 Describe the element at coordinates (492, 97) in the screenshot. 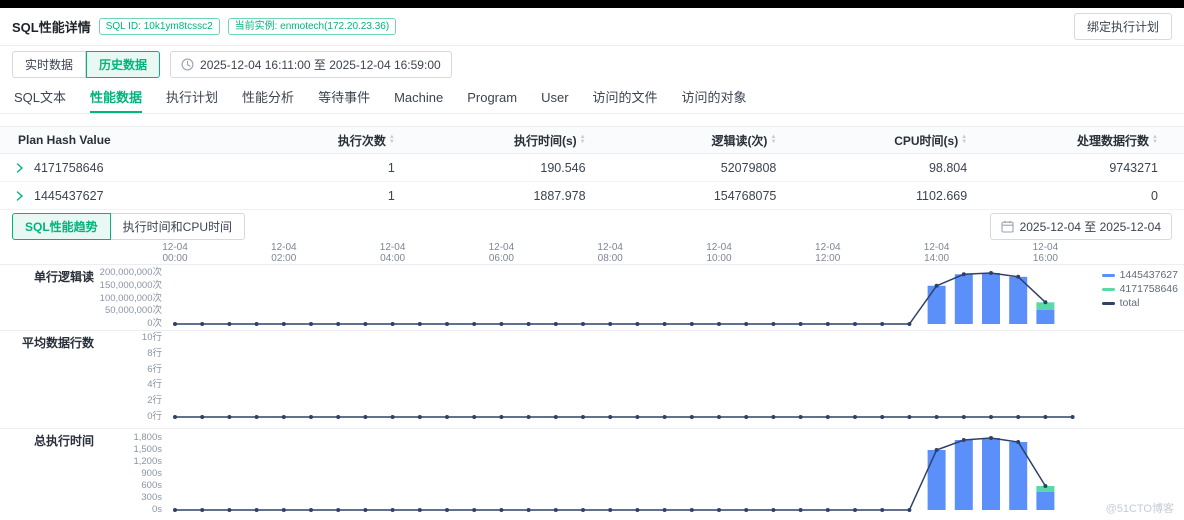

I see `tab-program: Program` at that location.